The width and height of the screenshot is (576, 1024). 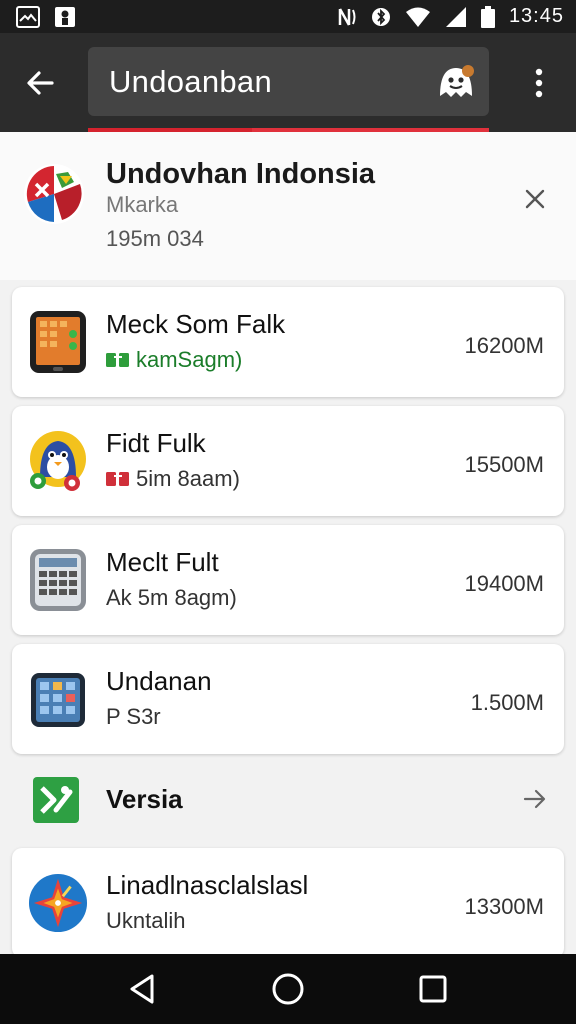 I want to click on image-icon, so click(x=28, y=16).